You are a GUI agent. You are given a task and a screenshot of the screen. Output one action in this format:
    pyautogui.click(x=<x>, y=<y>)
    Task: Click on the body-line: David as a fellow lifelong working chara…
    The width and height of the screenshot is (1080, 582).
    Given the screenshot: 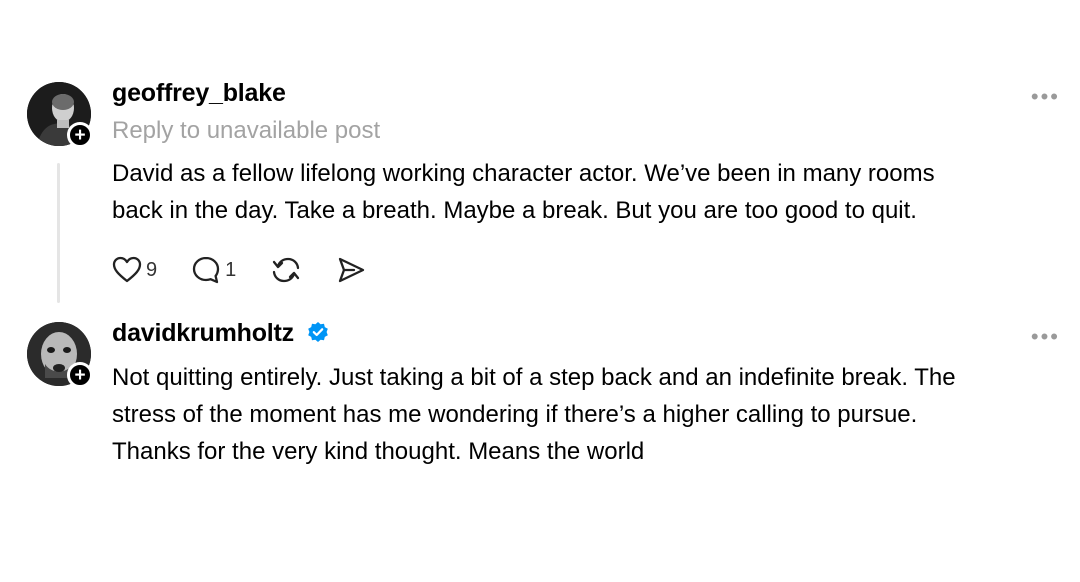 What is the action you would take?
    pyautogui.click(x=523, y=173)
    